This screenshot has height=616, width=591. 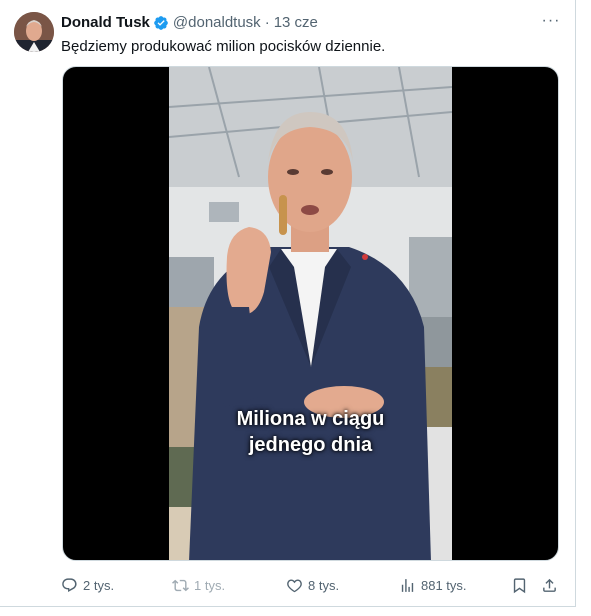 What do you see at coordinates (34, 32) in the screenshot?
I see `avatar` at bounding box center [34, 32].